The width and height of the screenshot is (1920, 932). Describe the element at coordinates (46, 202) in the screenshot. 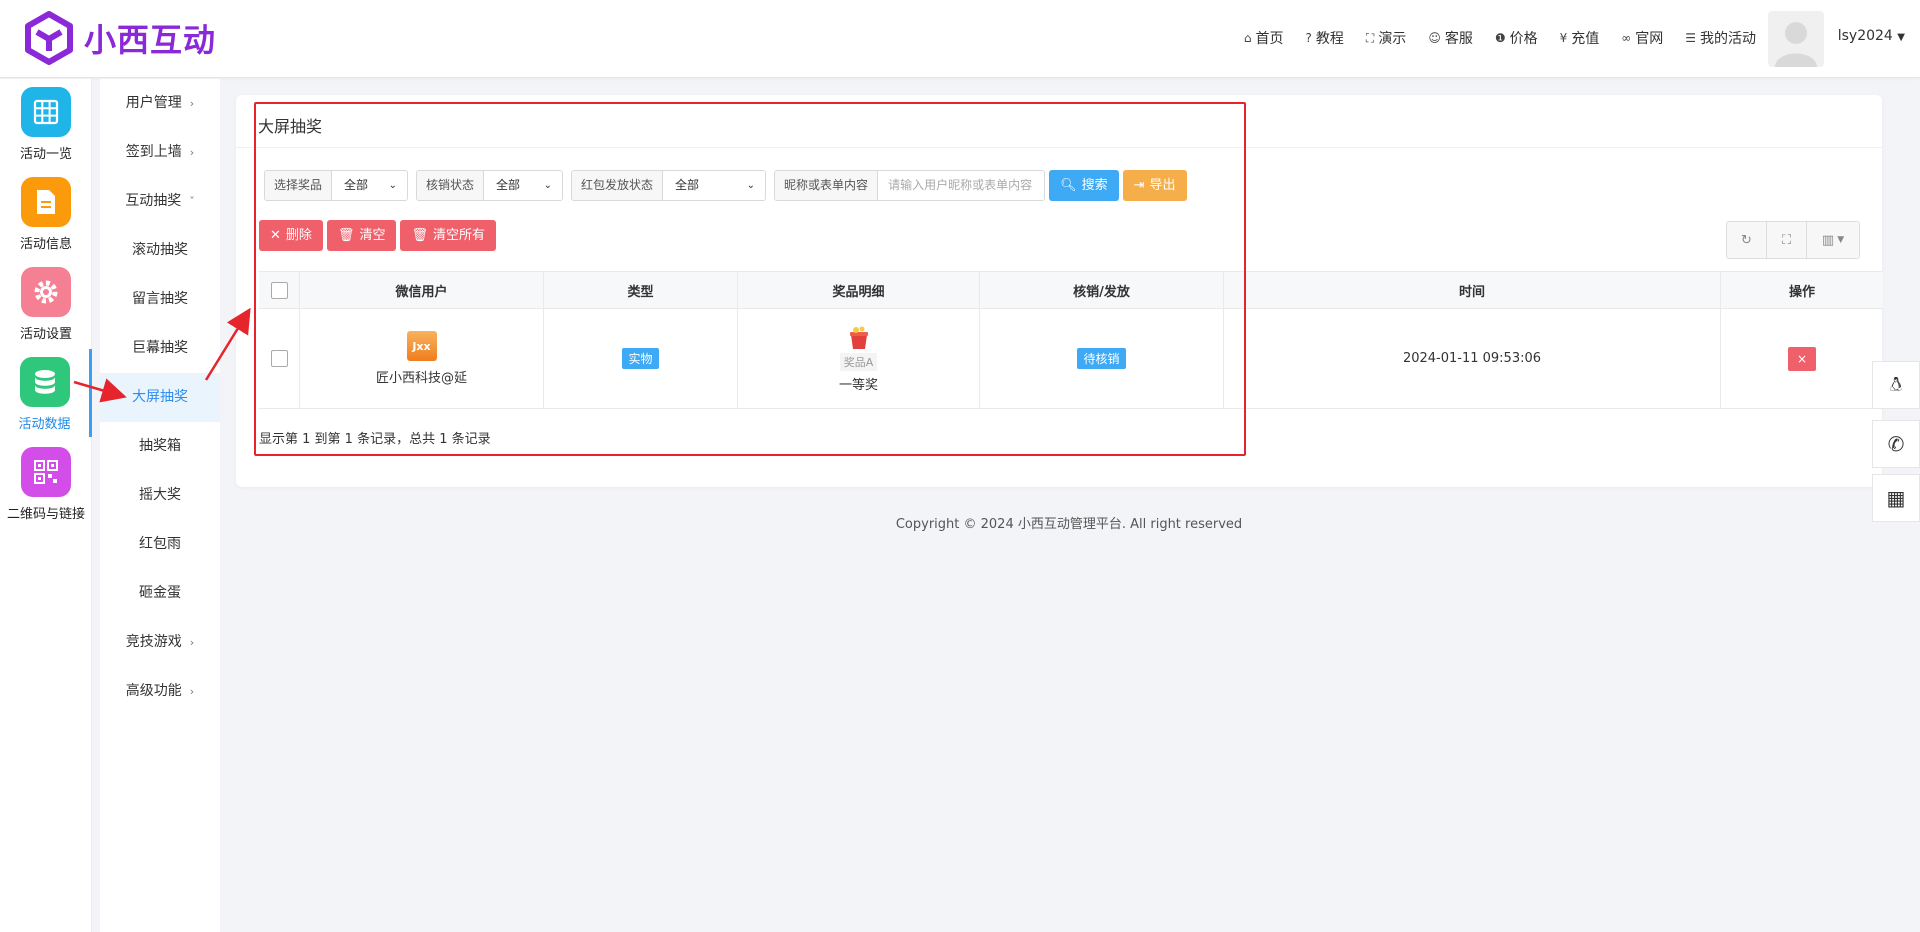

I see `document-icon` at that location.